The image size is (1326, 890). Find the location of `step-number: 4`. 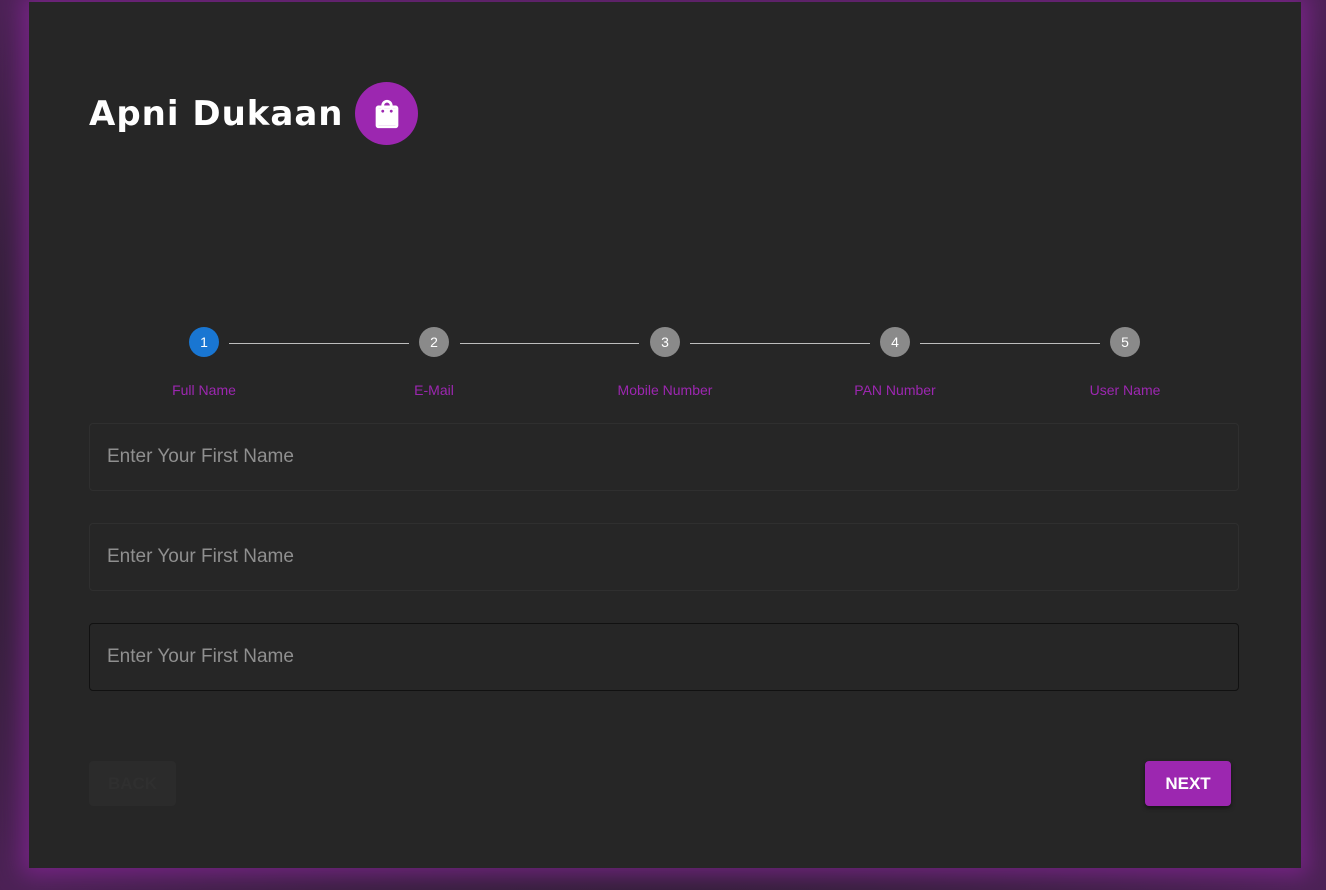

step-number: 4 is located at coordinates (895, 342).